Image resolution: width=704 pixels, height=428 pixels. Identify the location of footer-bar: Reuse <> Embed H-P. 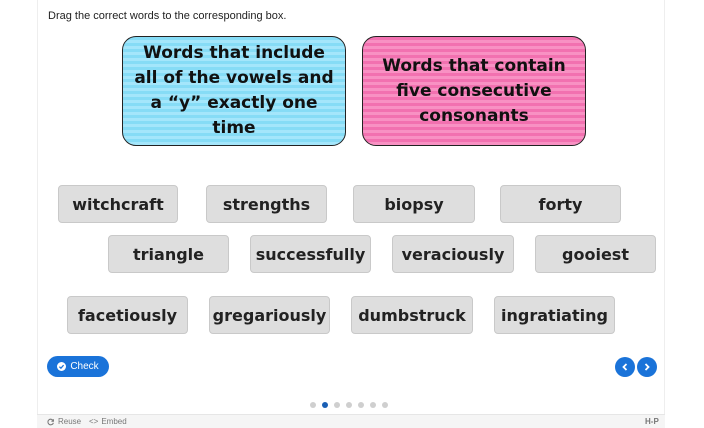
(351, 421).